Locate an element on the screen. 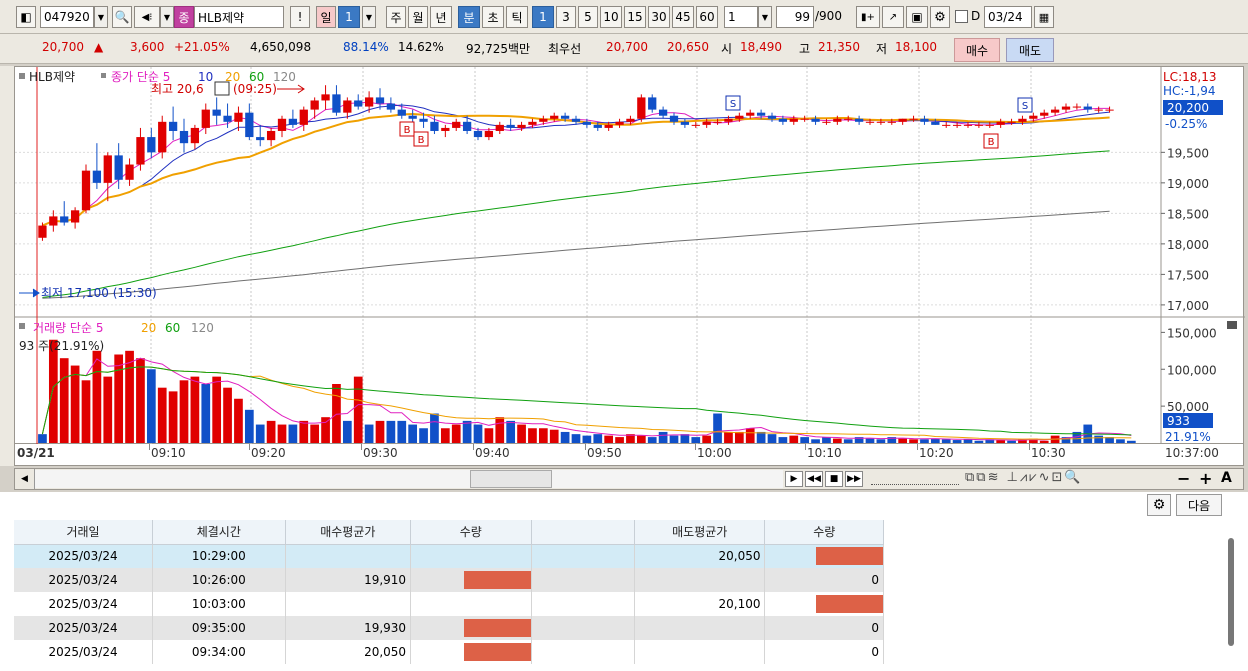 The image size is (1248, 671). search-icon: 🔍 is located at coordinates (122, 17).